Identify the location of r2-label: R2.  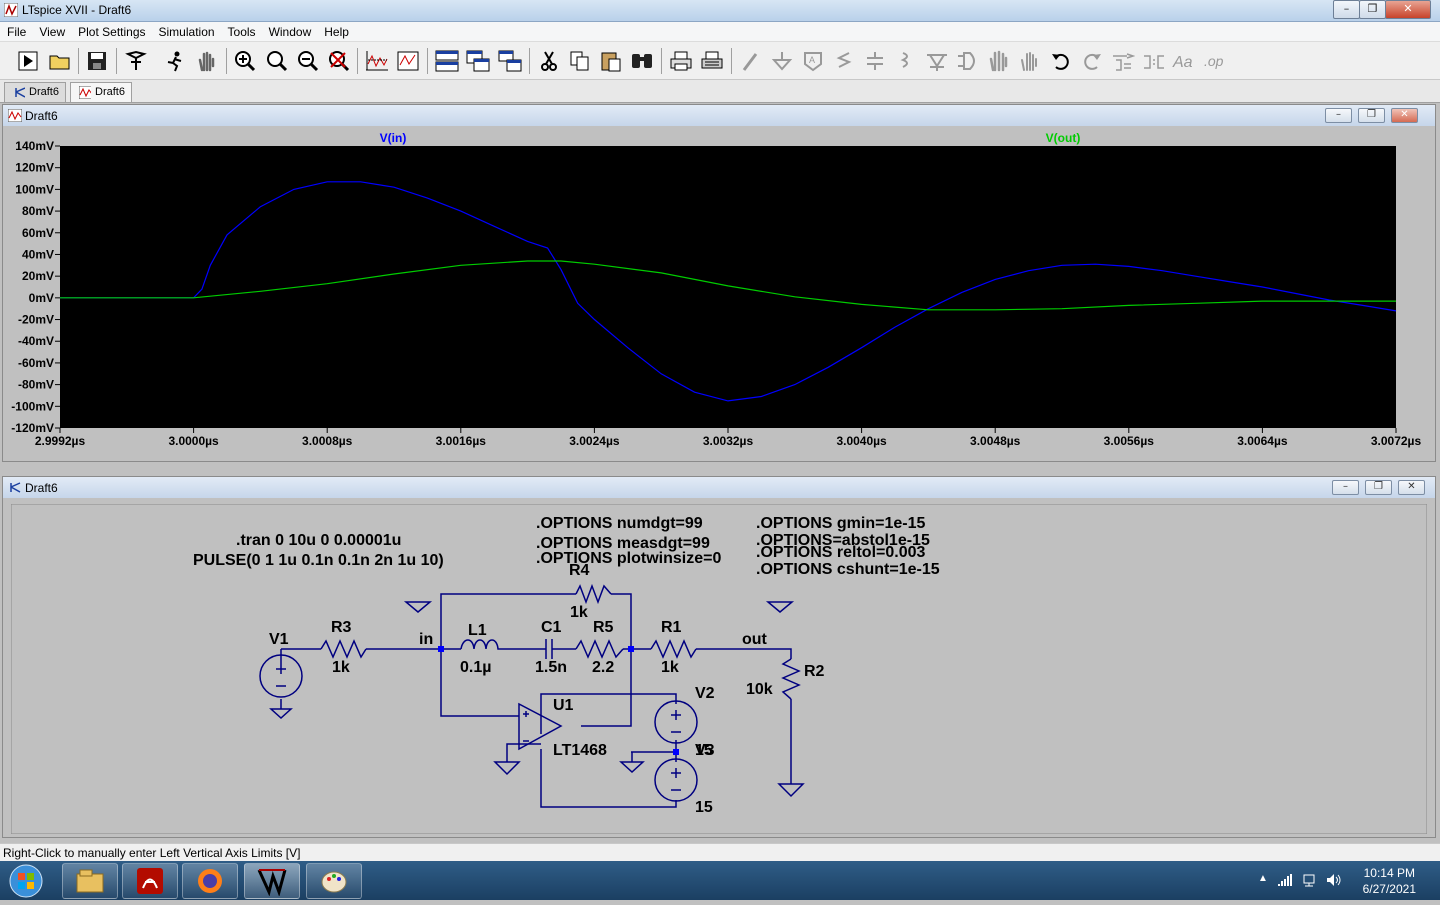
(814, 671).